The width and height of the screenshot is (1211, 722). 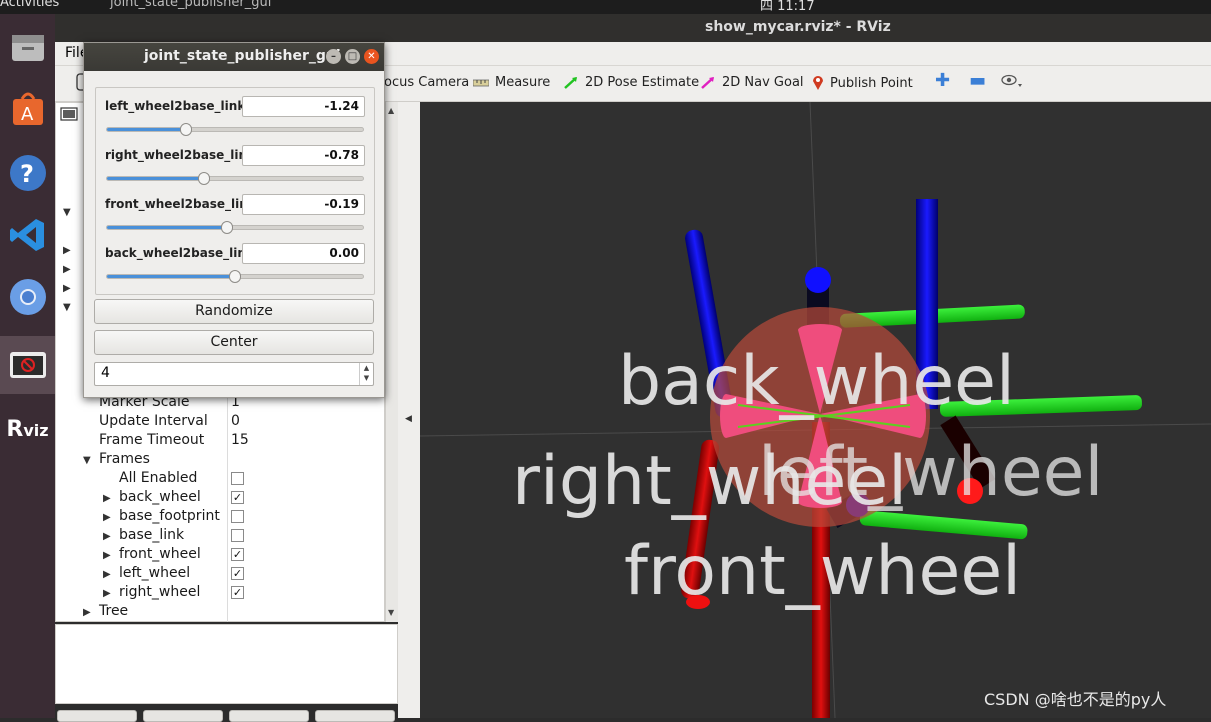 I want to click on frames-label: Frames, so click(x=124, y=460).